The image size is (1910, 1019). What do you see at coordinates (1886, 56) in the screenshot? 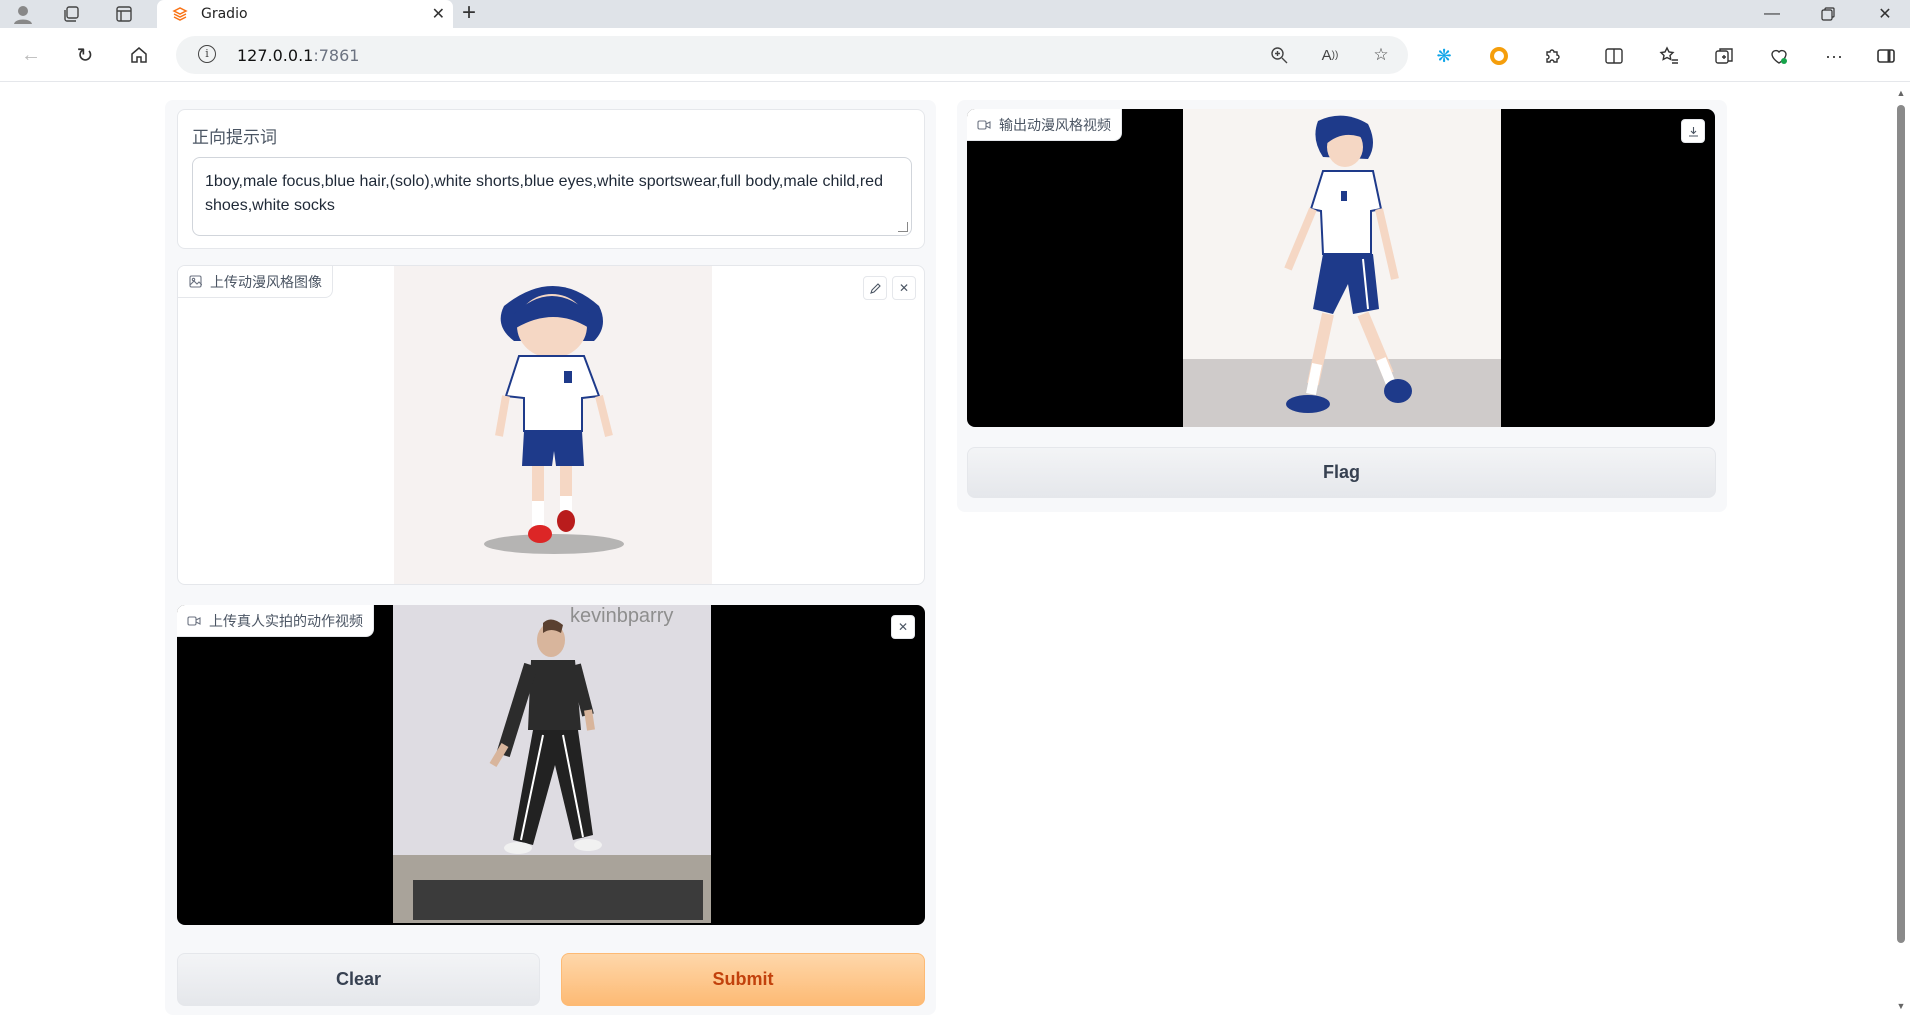
I see `sidebar-toggle-icon` at bounding box center [1886, 56].